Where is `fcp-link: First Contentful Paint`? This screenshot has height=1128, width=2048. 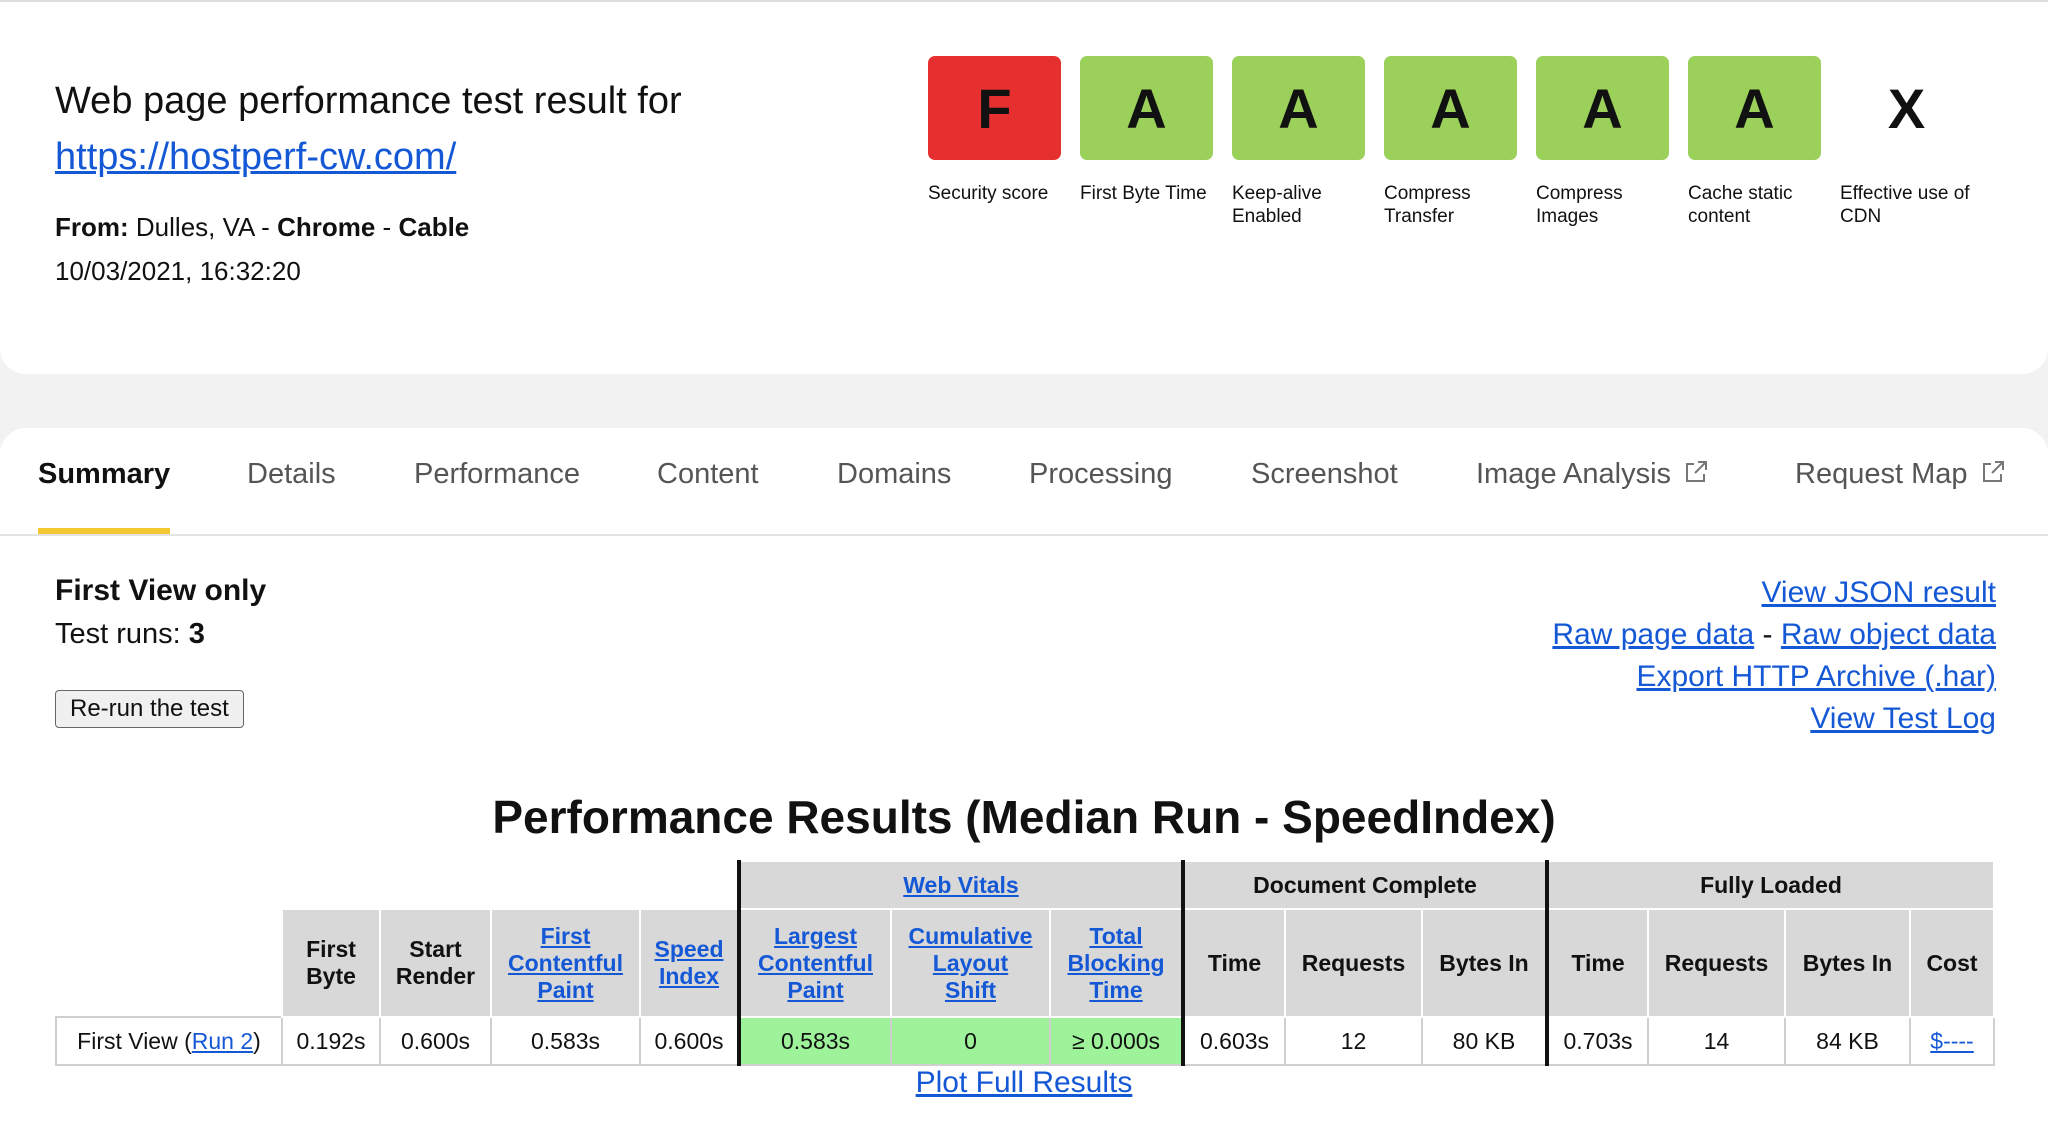
fcp-link: First Contentful Paint is located at coordinates (565, 963).